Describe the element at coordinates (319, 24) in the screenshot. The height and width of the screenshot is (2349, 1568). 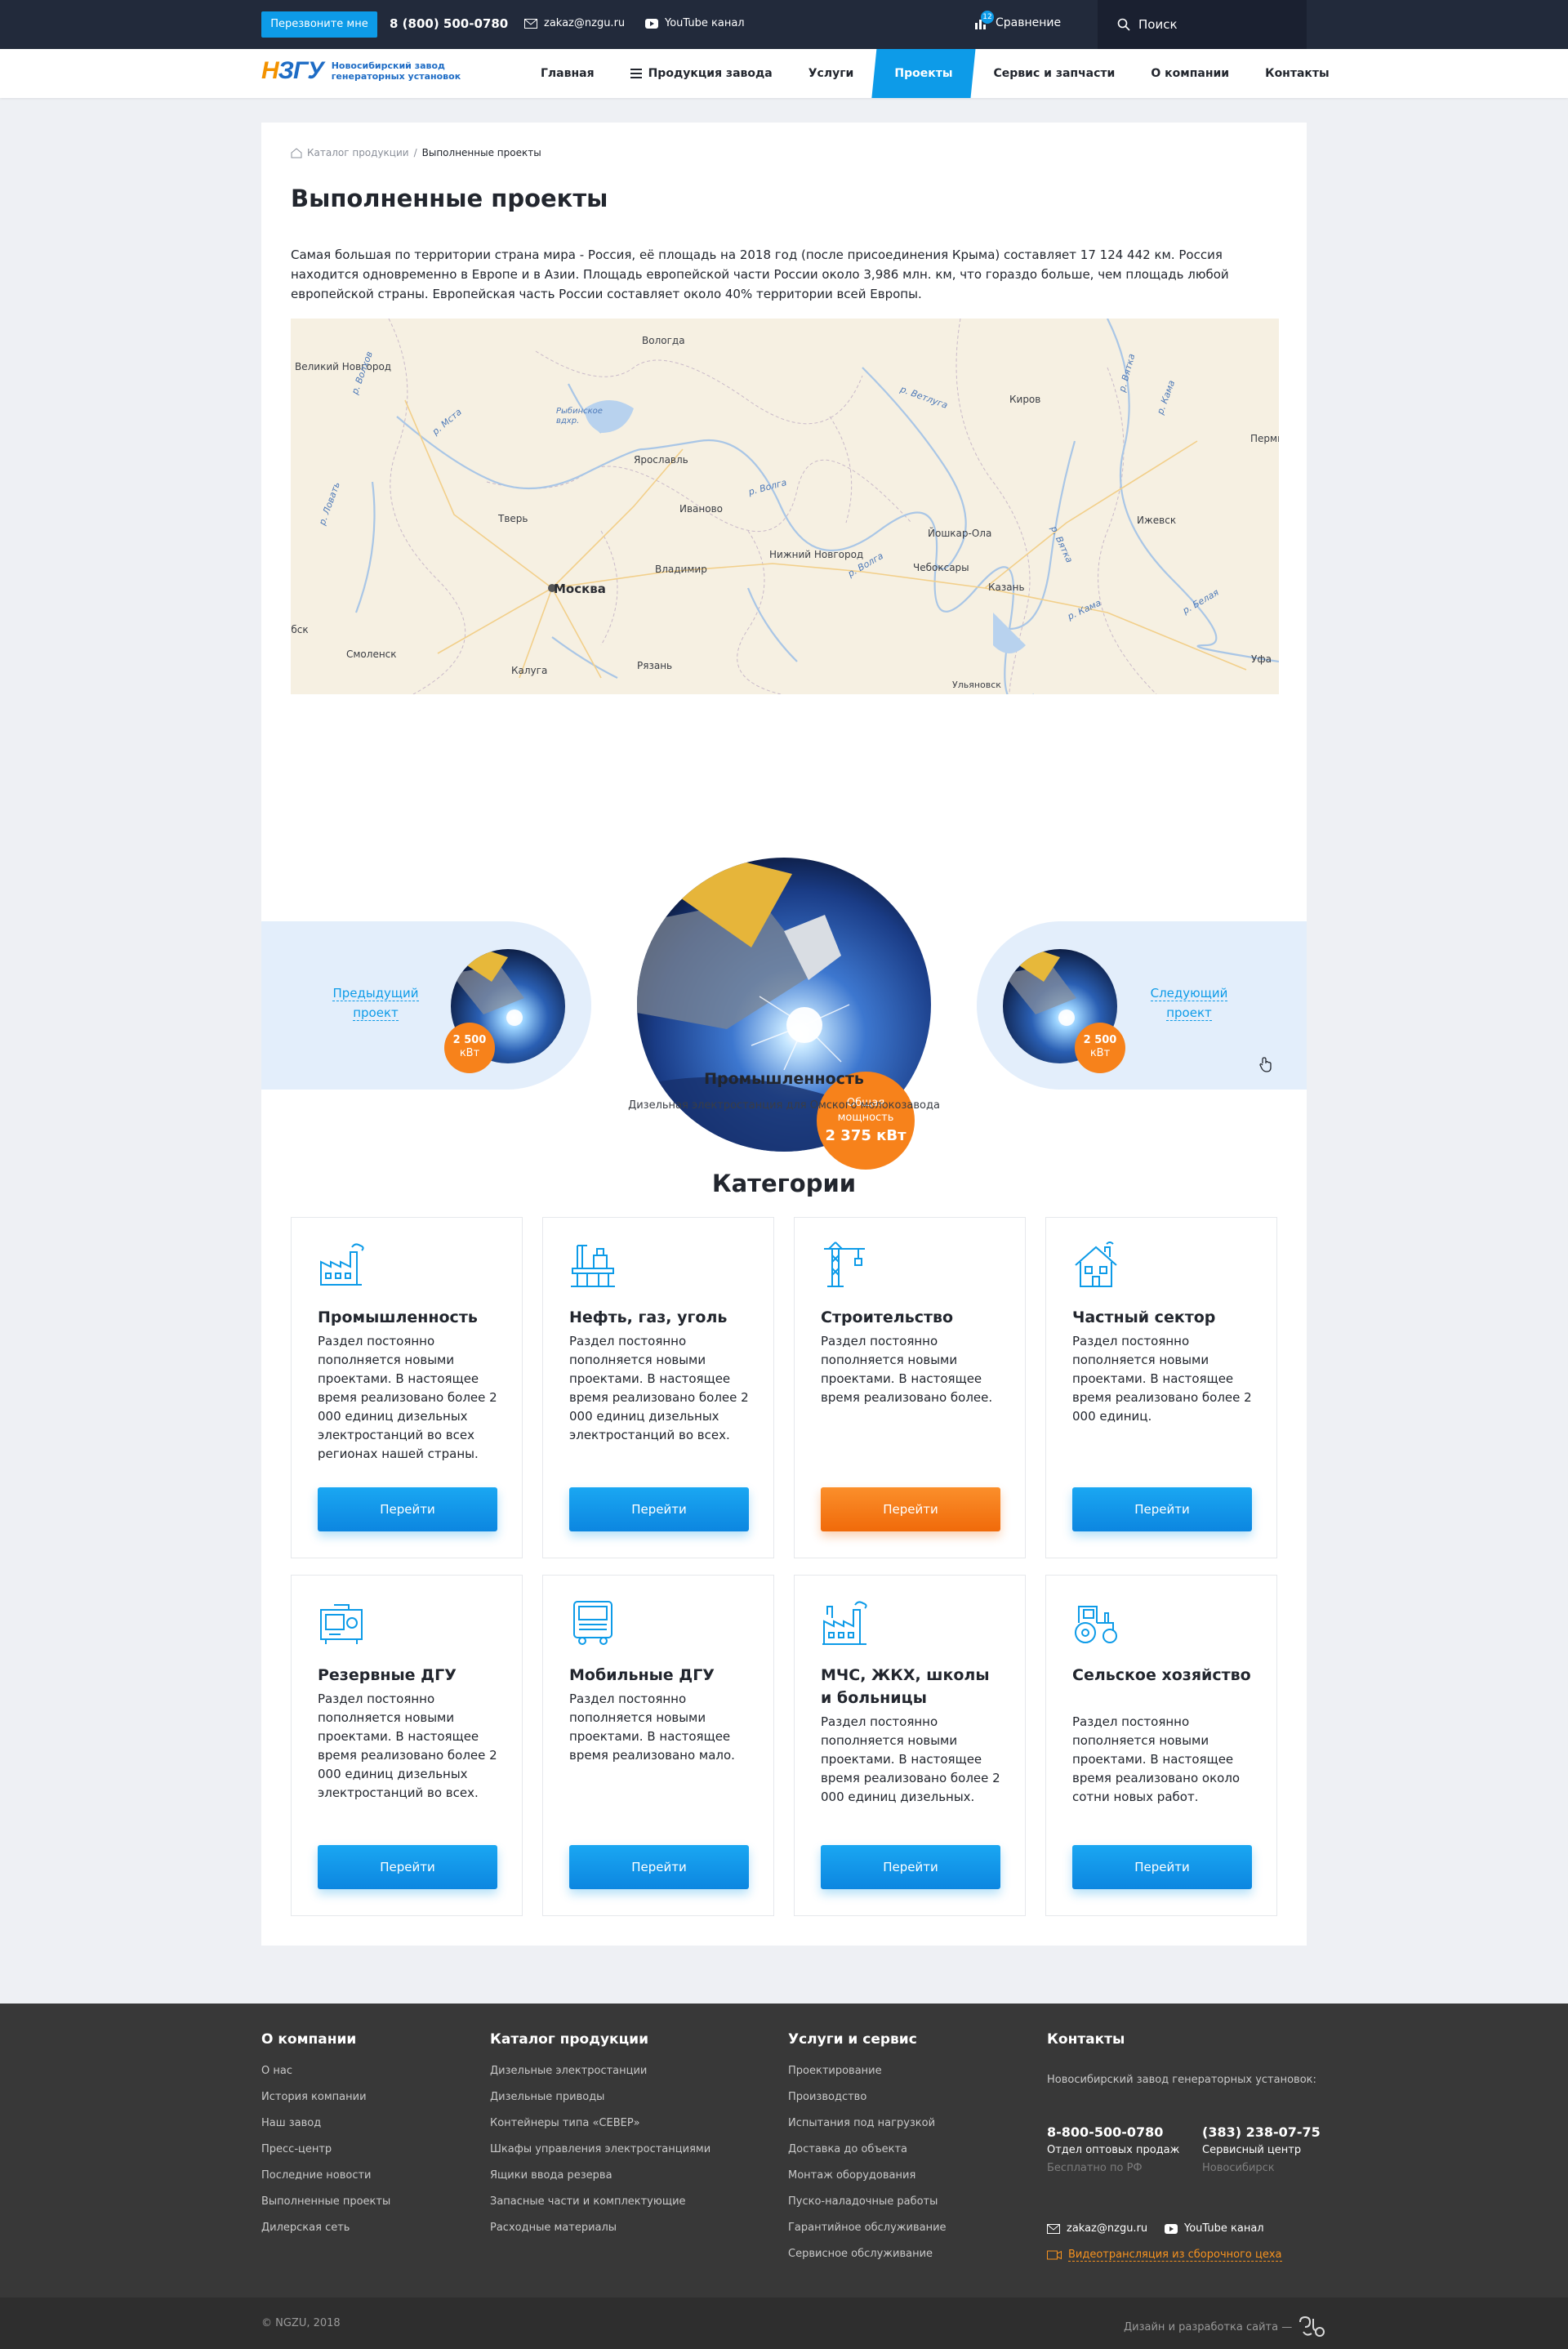
I see `callback-button: Перезвоните мне` at that location.